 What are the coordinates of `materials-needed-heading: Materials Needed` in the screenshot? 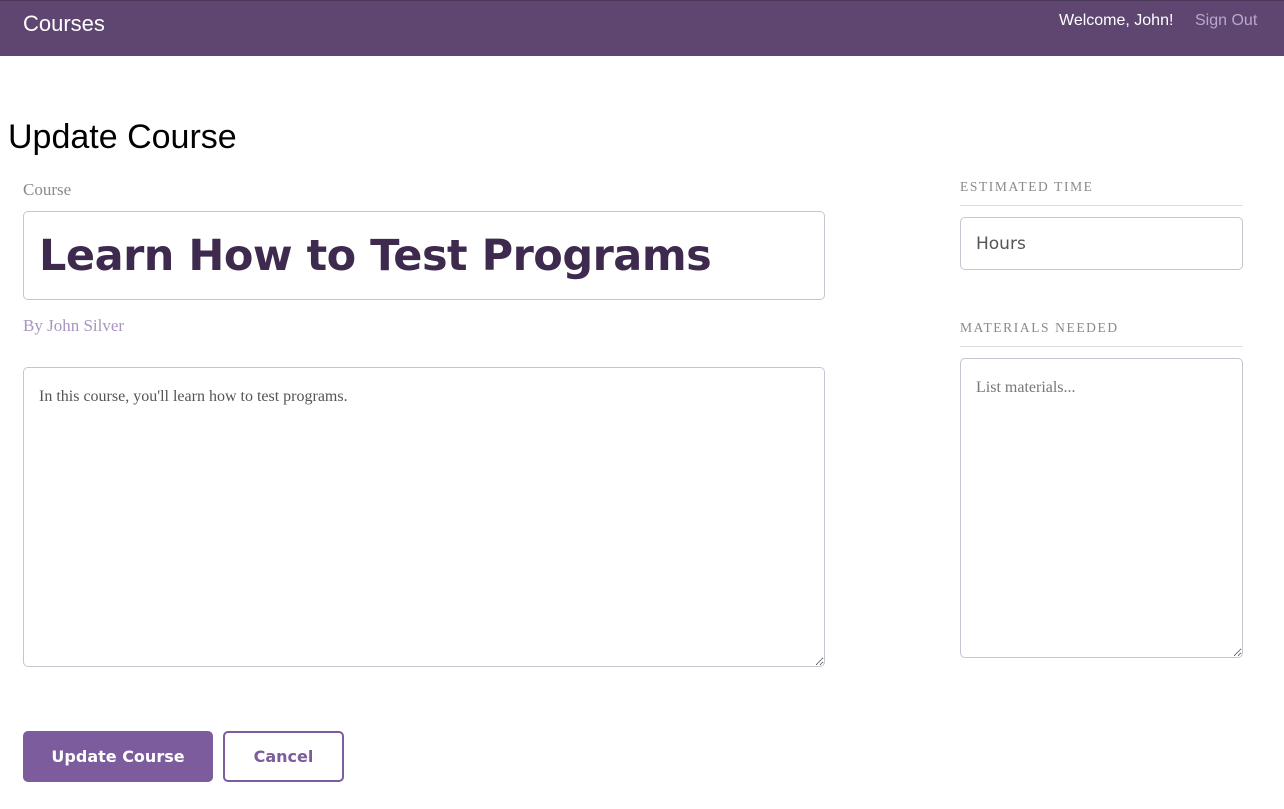 It's located at (1101, 333).